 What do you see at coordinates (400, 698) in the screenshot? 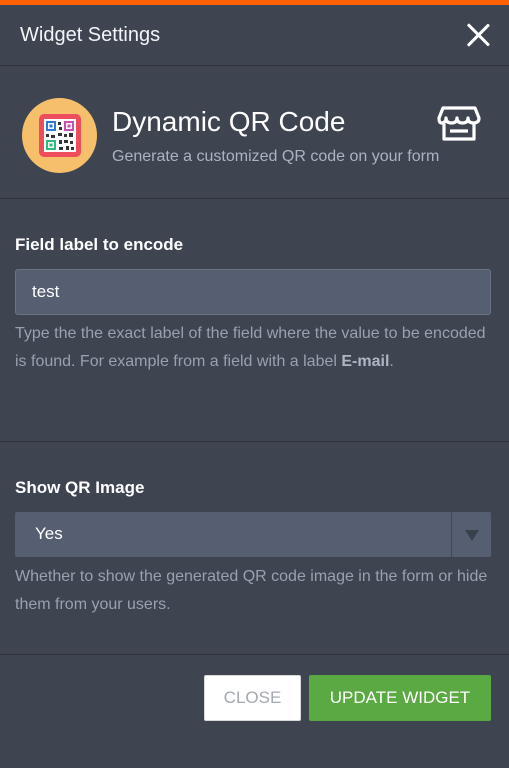
I see `update-widget-button: UPDATE WIDGET` at bounding box center [400, 698].